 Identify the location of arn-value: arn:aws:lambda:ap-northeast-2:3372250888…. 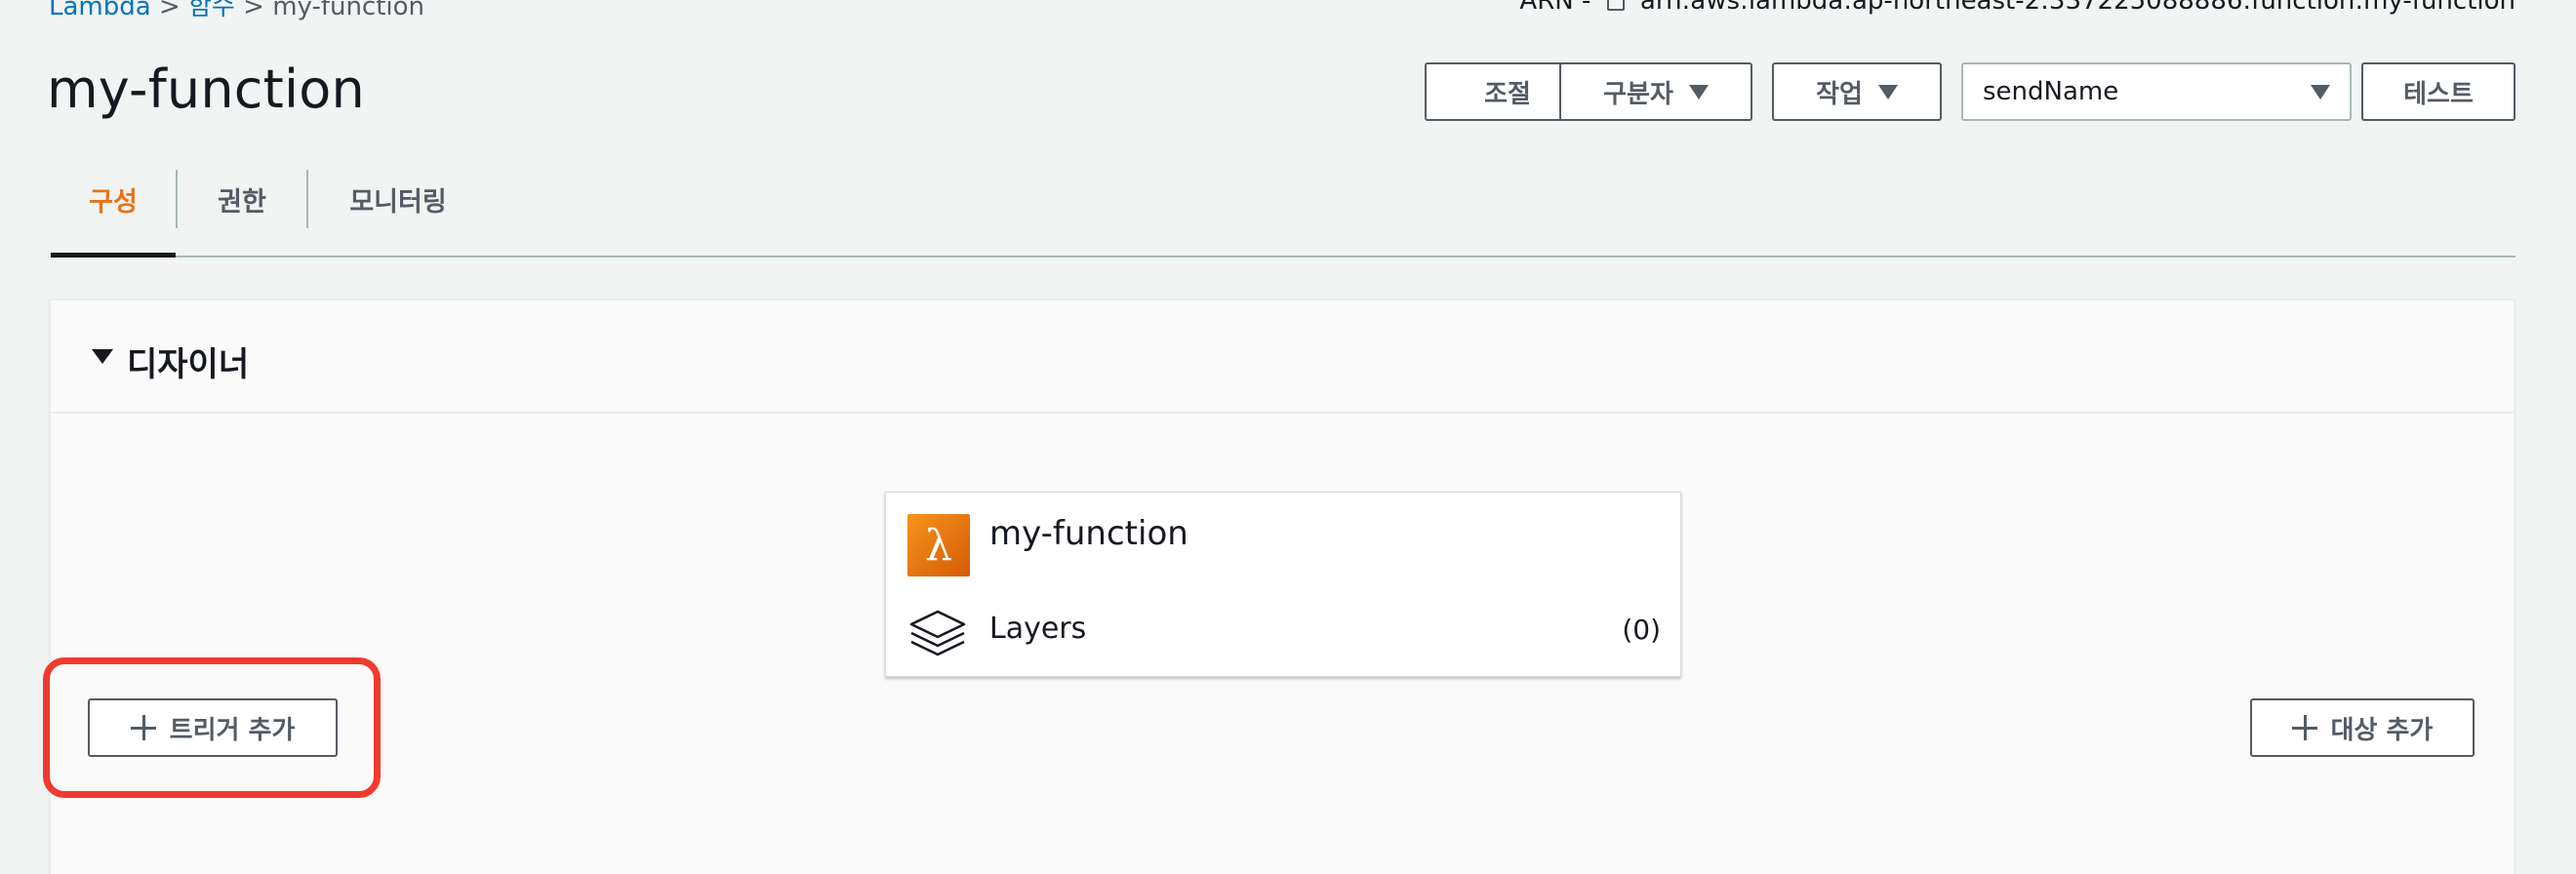
(2077, 8).